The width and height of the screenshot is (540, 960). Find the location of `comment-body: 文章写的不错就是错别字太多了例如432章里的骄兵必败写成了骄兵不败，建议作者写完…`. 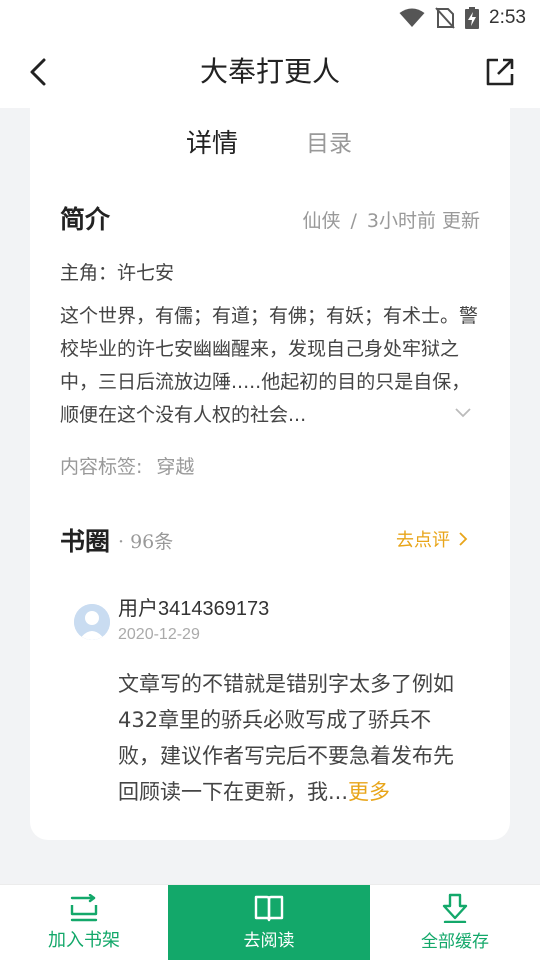

comment-body: 文章写的不错就是错别字太多了例如432章里的骄兵必败写成了骄兵不败，建议作者写完… is located at coordinates (286, 738).